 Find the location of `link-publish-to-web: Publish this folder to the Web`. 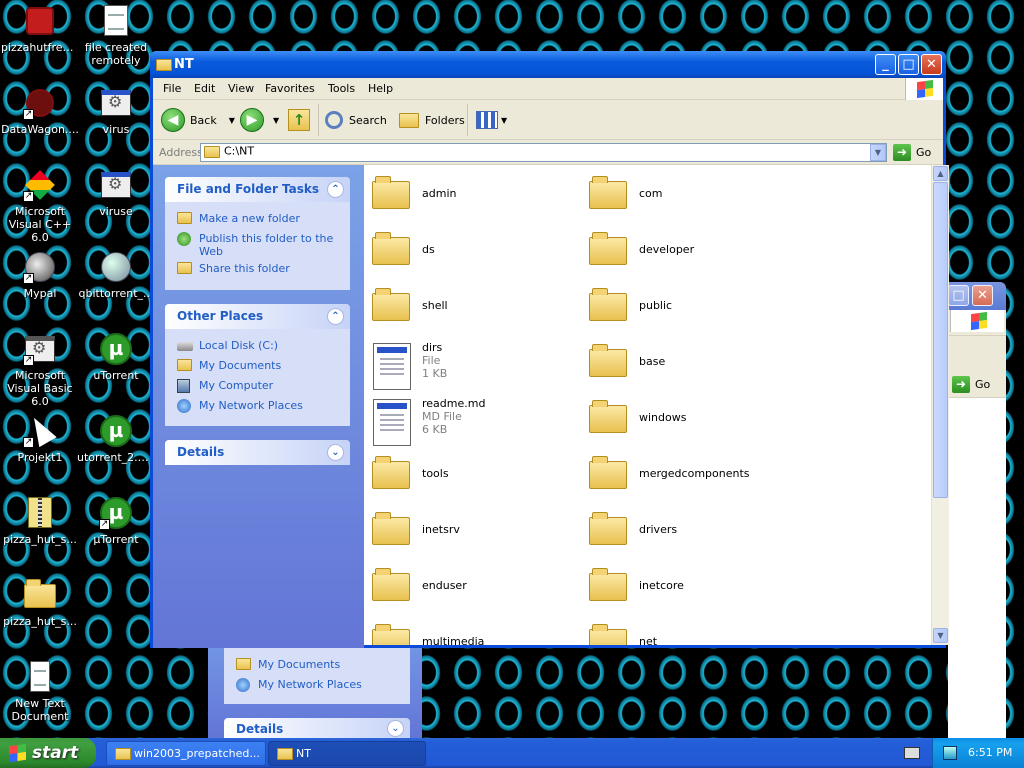

link-publish-to-web: Publish this folder to the Web is located at coordinates (259, 245).